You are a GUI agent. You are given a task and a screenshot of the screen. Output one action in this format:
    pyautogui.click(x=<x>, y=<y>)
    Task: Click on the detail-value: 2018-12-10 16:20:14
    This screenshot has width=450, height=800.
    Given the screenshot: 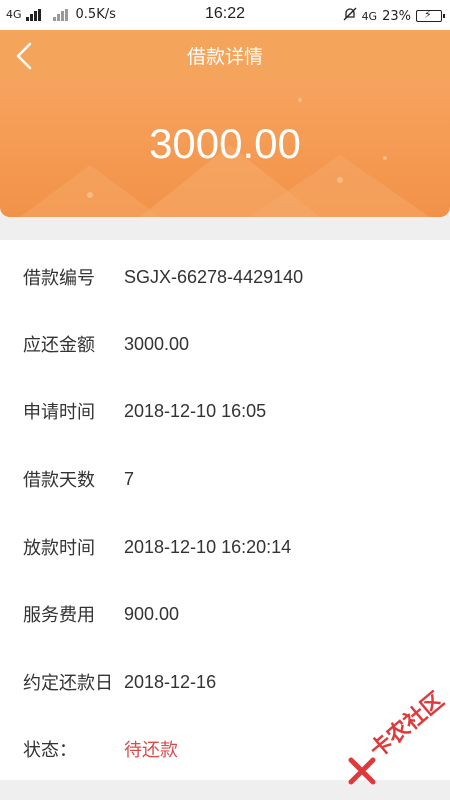 What is the action you would take?
    pyautogui.click(x=208, y=546)
    